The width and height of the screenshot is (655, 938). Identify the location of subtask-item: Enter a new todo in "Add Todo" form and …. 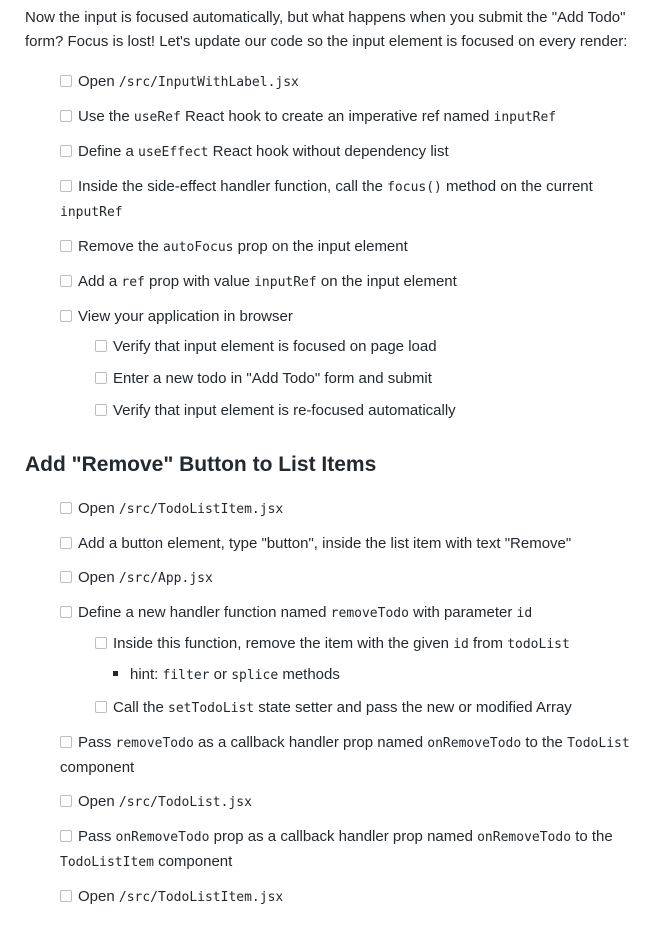
(362, 379).